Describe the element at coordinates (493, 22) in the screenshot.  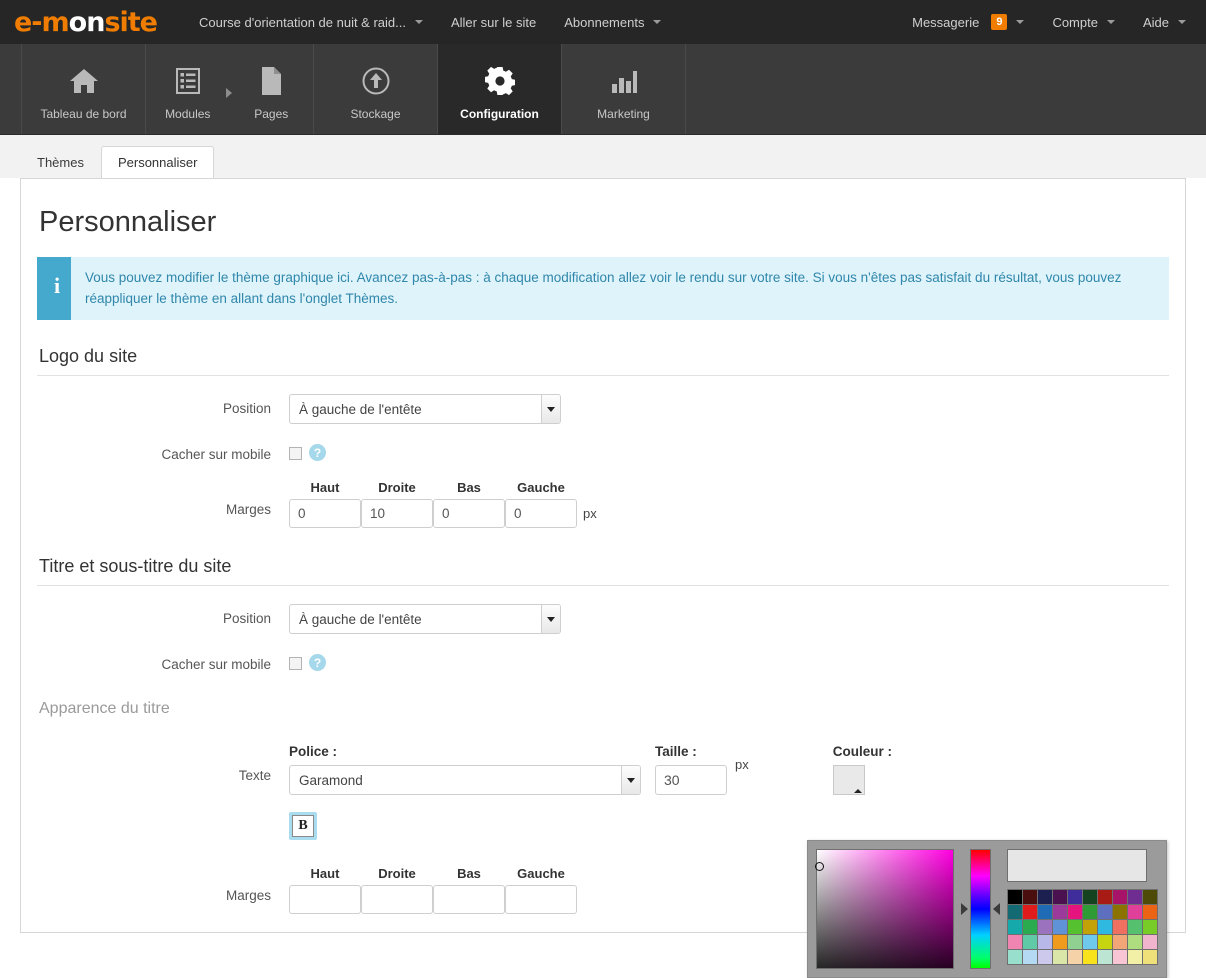
I see `topnav-visit-site: Aller sur le site` at that location.